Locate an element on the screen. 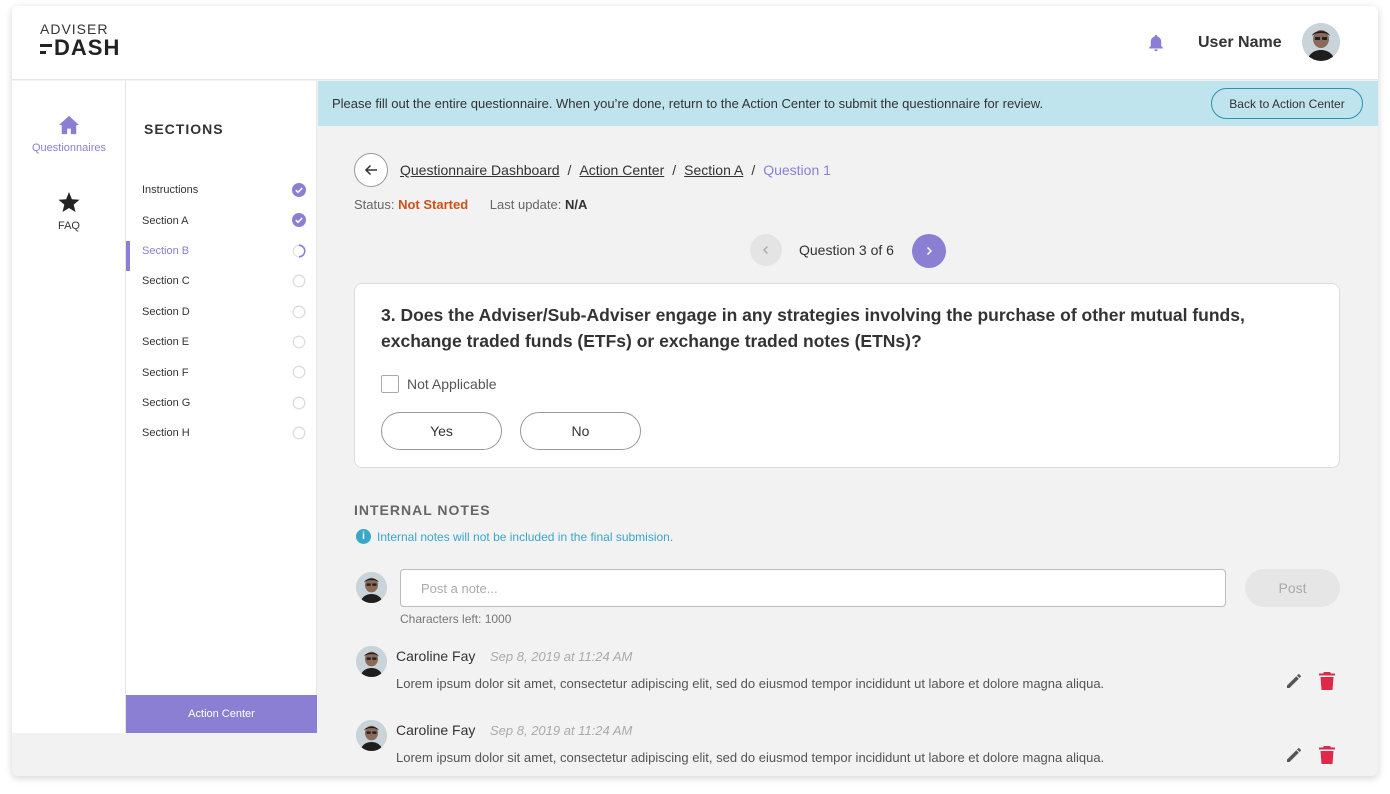 The image size is (1390, 794). not-applicable-checkbox is located at coordinates (390, 384).